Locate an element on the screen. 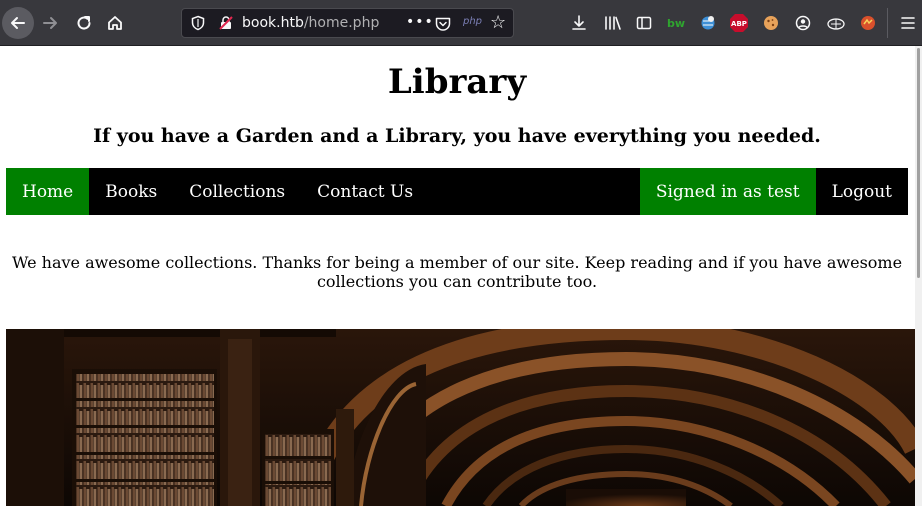 Image resolution: width=922 pixels, height=506 pixels. home-icon is located at coordinates (115, 23).